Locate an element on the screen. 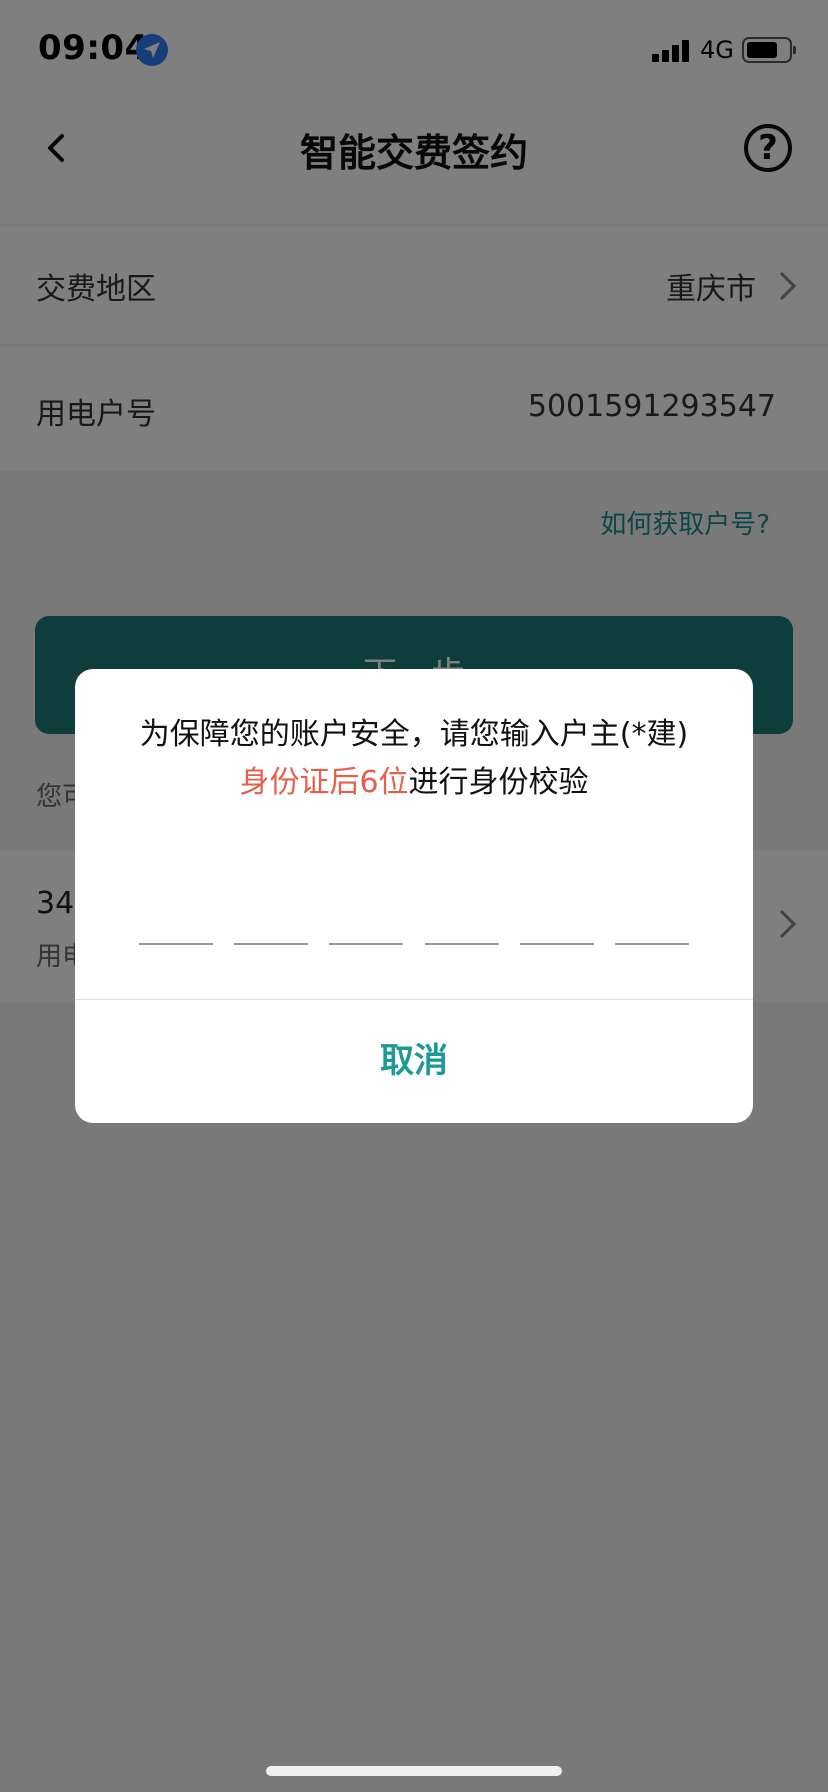 The height and width of the screenshot is (1792, 828). dialog-message: 为保障您的账户安全，请您输入户主(*建) 身份证后6位进行身份校验 is located at coordinates (414, 759).